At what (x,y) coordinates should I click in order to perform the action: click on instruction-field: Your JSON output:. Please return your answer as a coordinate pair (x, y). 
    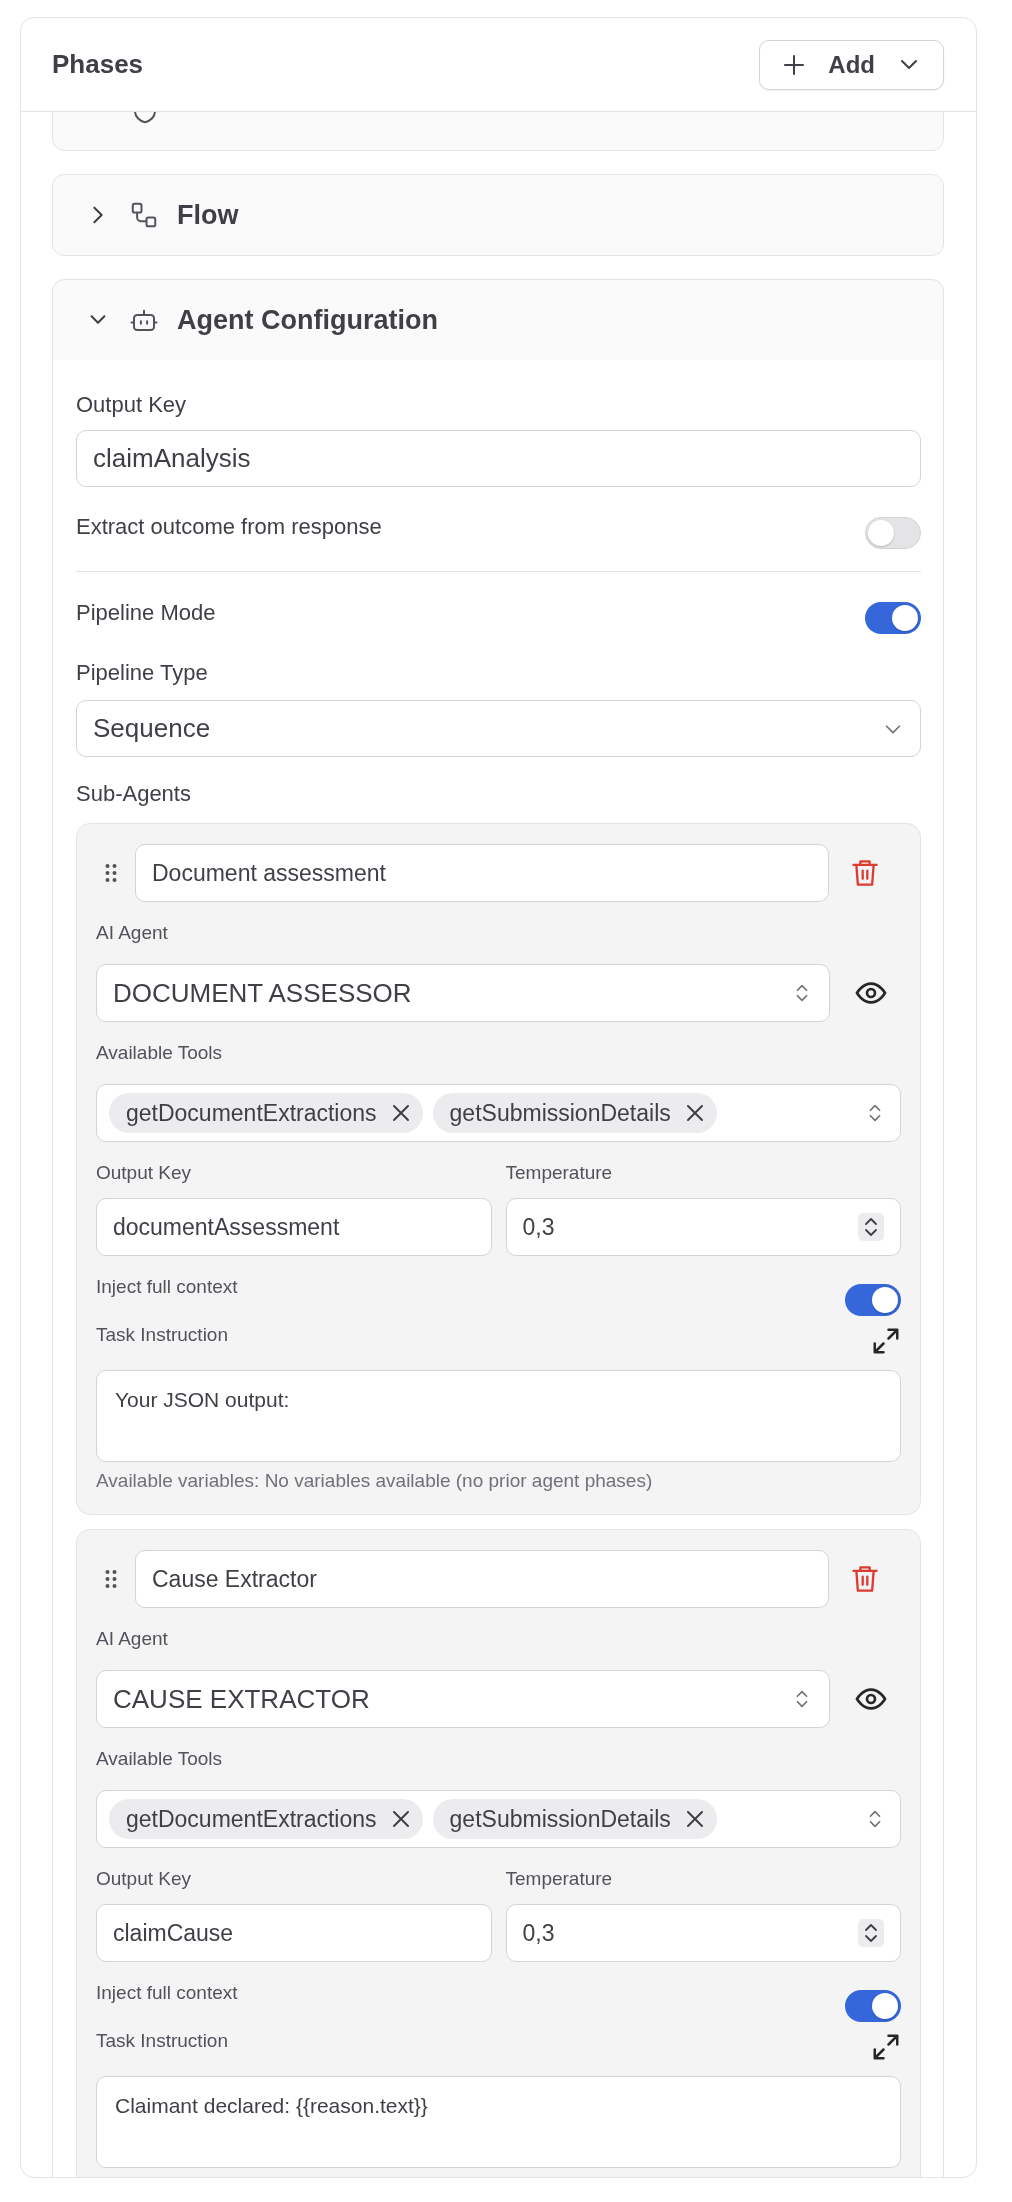
    Looking at the image, I should click on (498, 1416).